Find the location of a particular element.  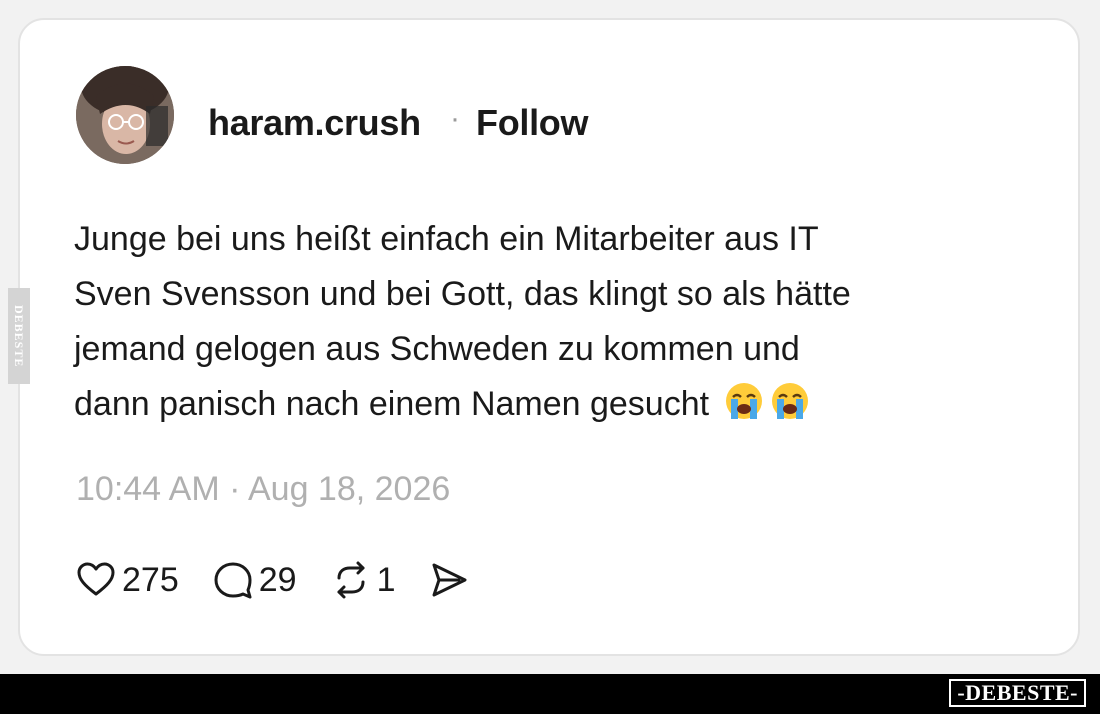

username: haram.crush is located at coordinates (314, 123).